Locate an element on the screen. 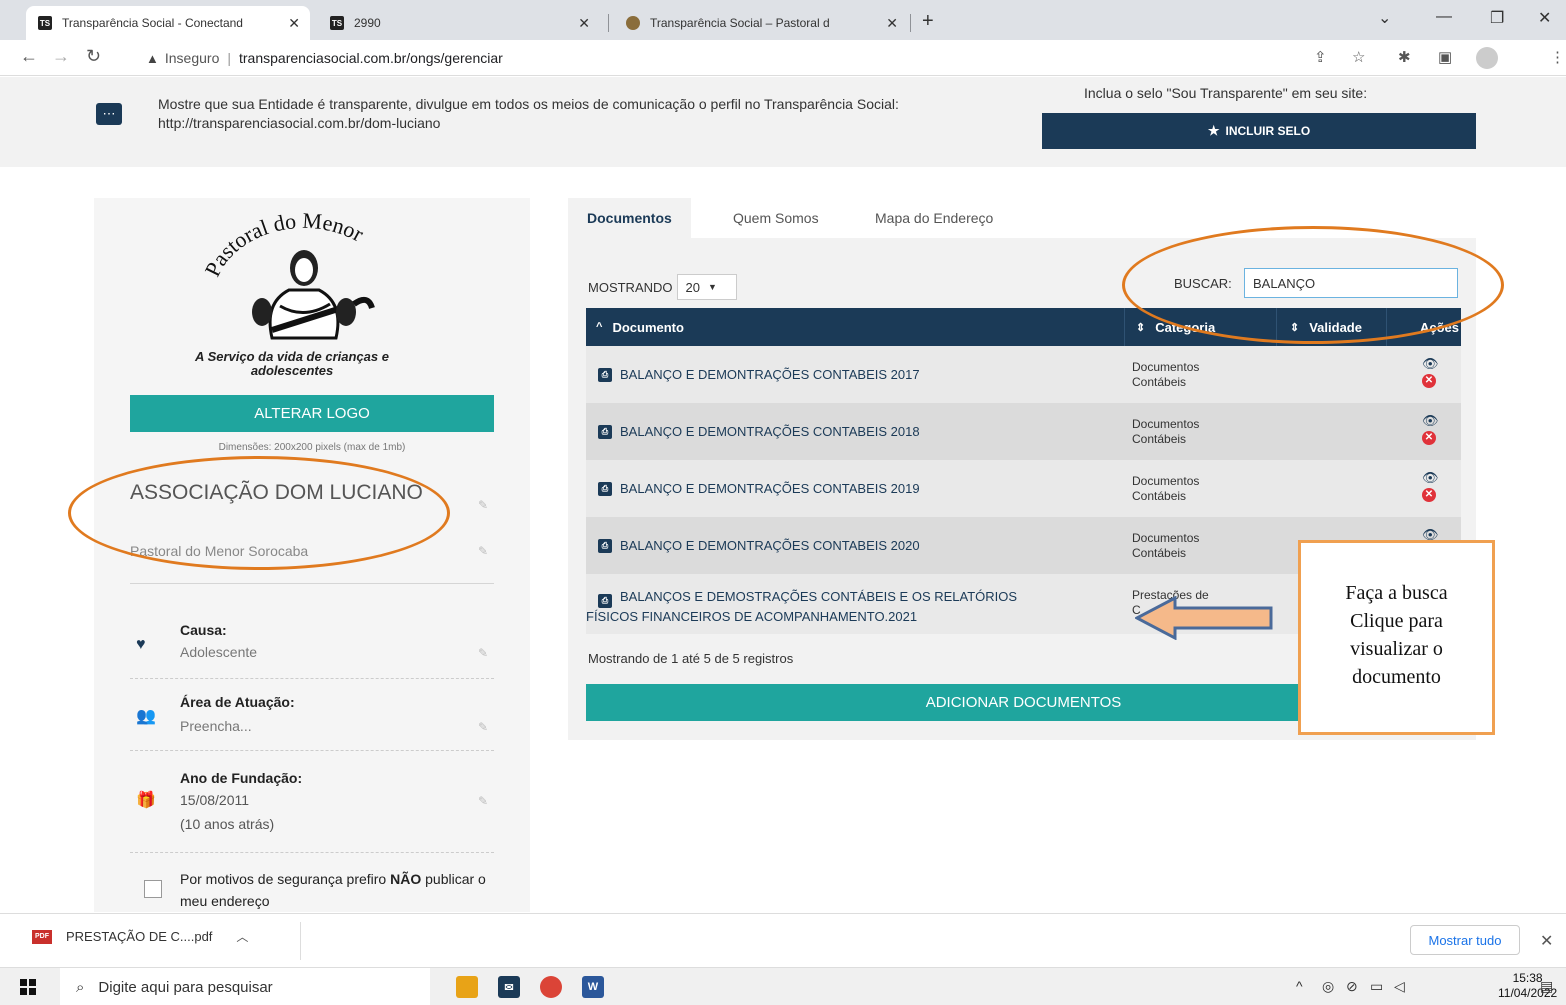  browser-tab-pastoral: Transparência Social – Pastoral d ✕ is located at coordinates (761, 23).